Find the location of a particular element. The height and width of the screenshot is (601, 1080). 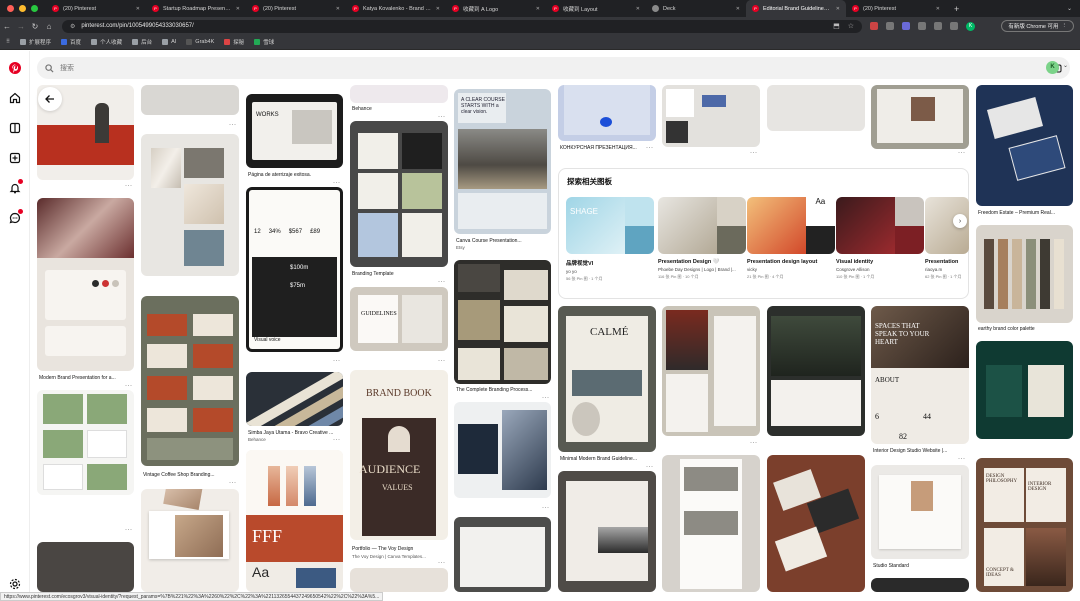

pin-title: earthy brand color palette is located at coordinates (1023, 329).